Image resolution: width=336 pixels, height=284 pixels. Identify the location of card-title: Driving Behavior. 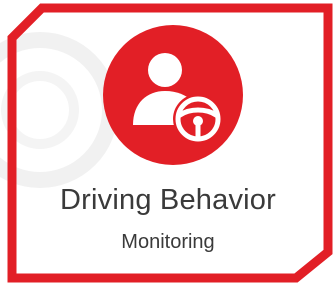
(168, 200).